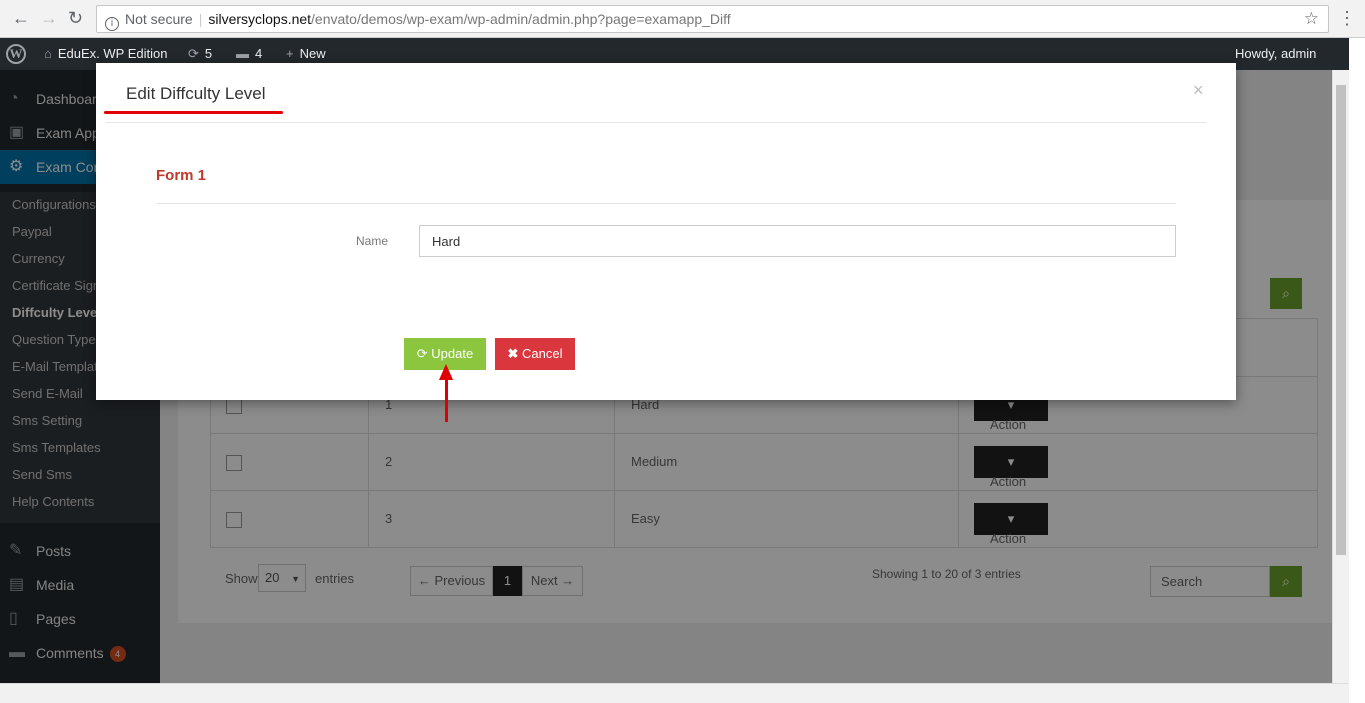 The image size is (1365, 703). Describe the element at coordinates (452, 353) in the screenshot. I see `update-label: Update` at that location.